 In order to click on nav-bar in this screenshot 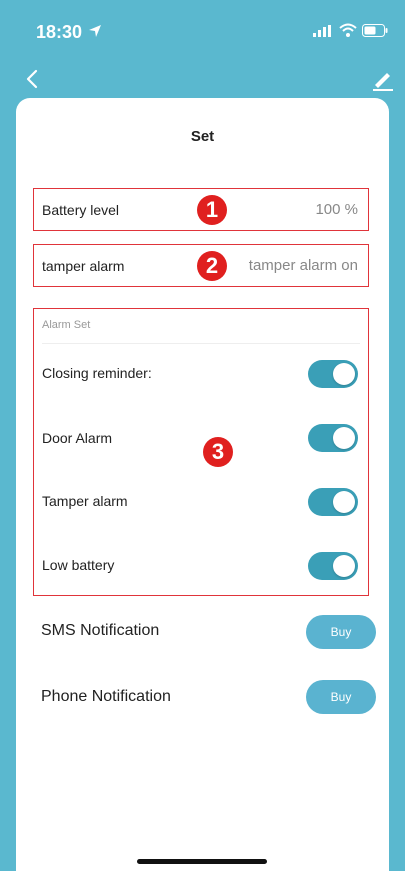, I will do `click(202, 79)`.